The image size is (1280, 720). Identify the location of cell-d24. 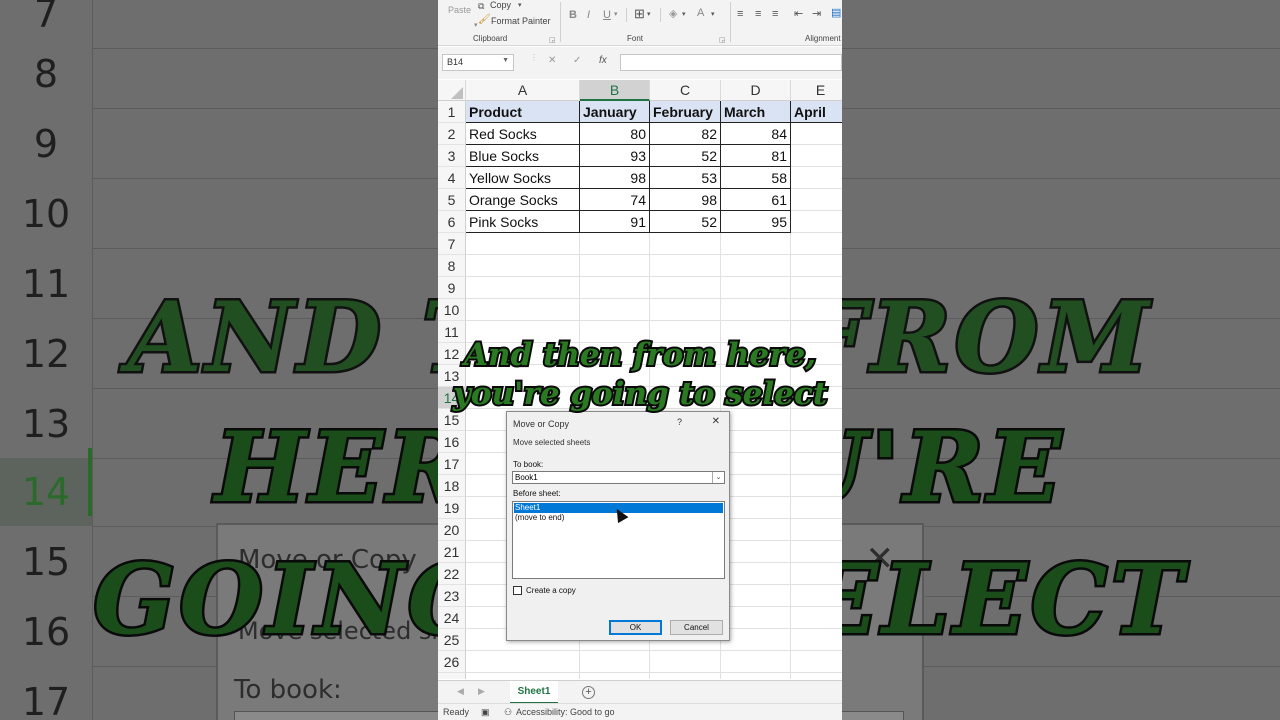
(756, 618).